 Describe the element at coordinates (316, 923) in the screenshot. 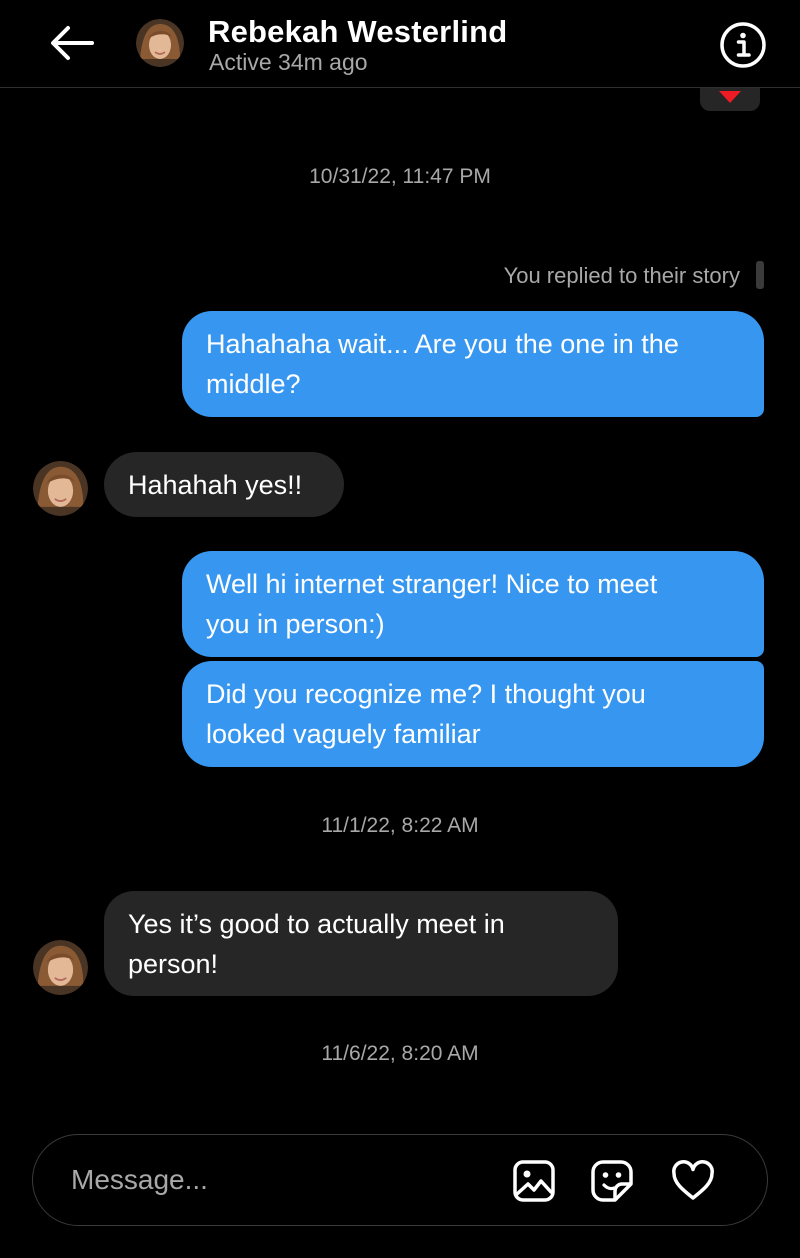

I see `message-line: Yes it’s good to actually meet in` at that location.